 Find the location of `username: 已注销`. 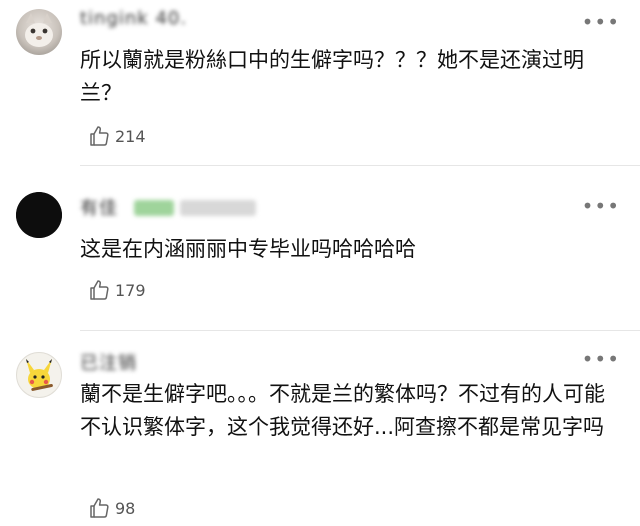

username: 已注销 is located at coordinates (108, 362).